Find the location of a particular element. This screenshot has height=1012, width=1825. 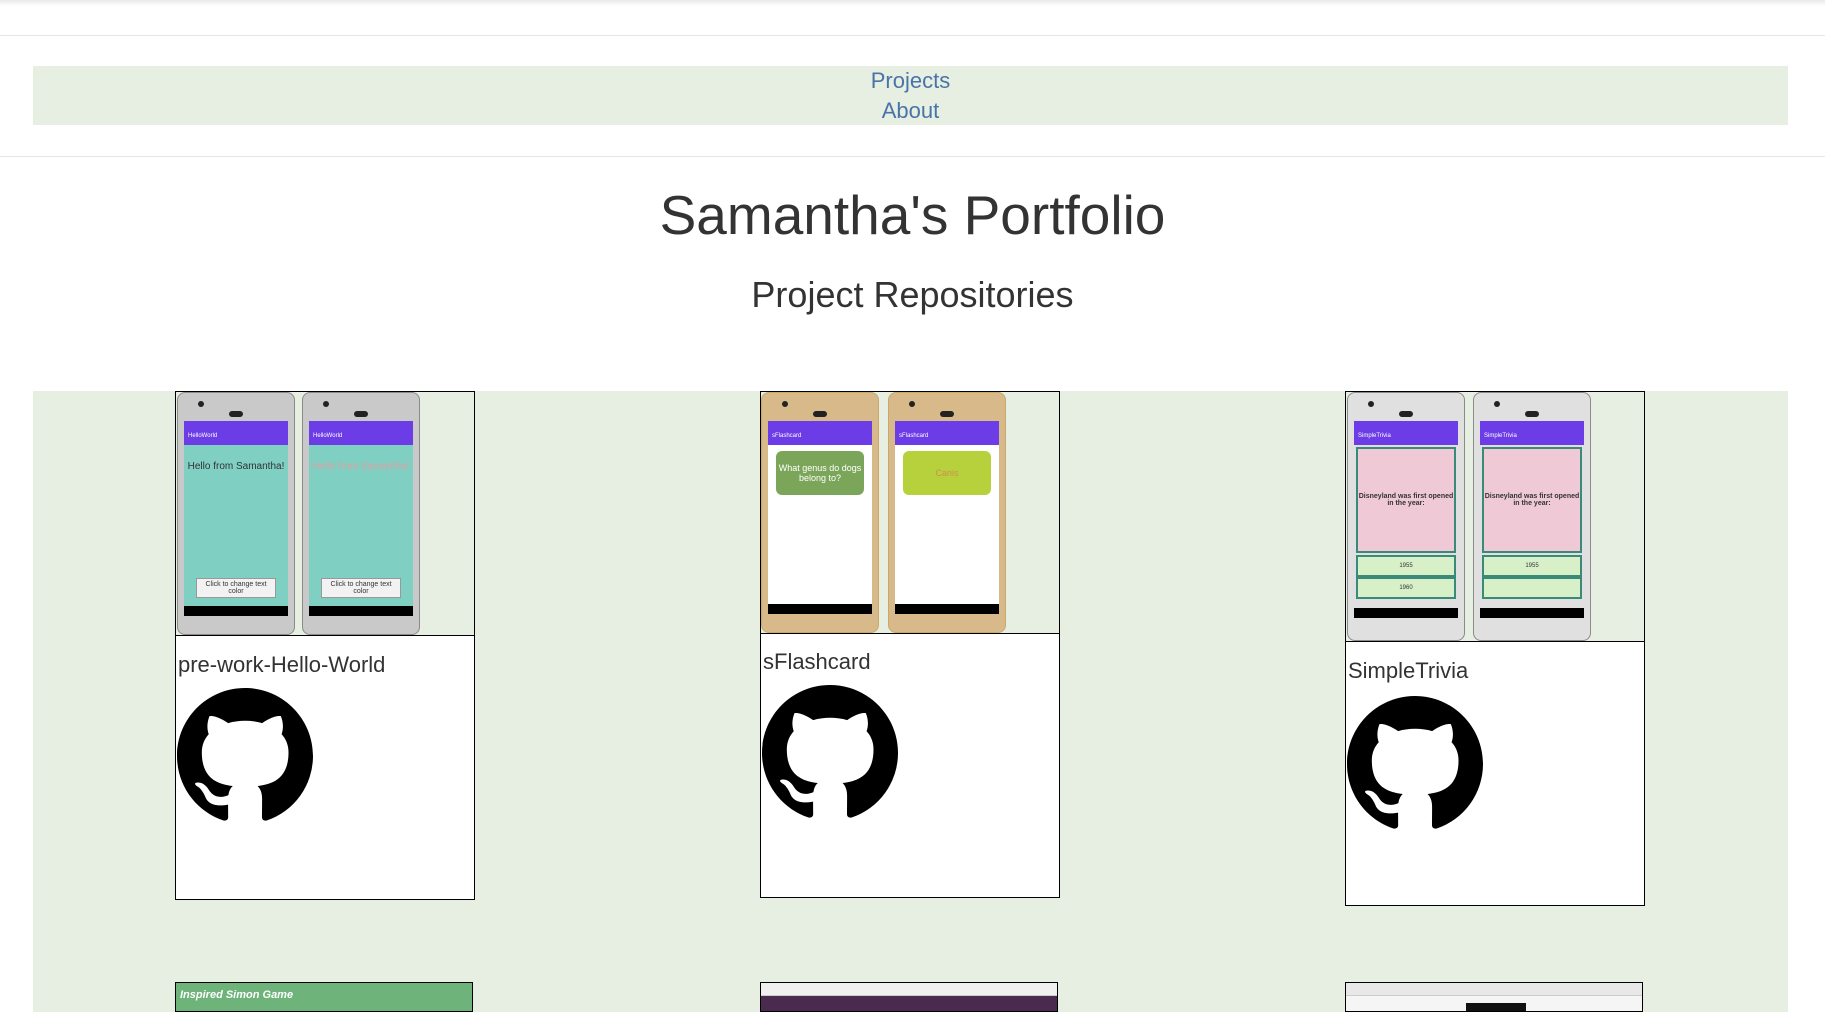

navbar: Projects About is located at coordinates (910, 95).